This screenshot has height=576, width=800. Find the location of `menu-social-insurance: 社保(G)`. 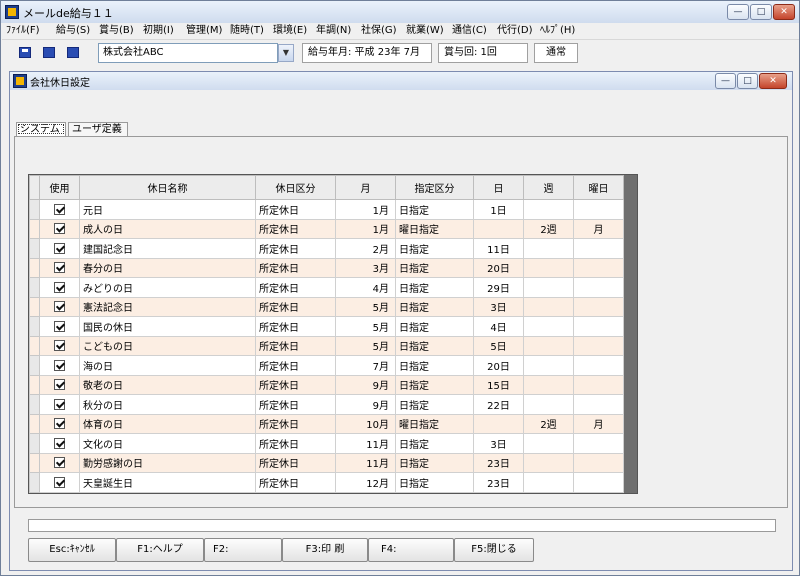

menu-social-insurance: 社保(G) is located at coordinates (379, 31).